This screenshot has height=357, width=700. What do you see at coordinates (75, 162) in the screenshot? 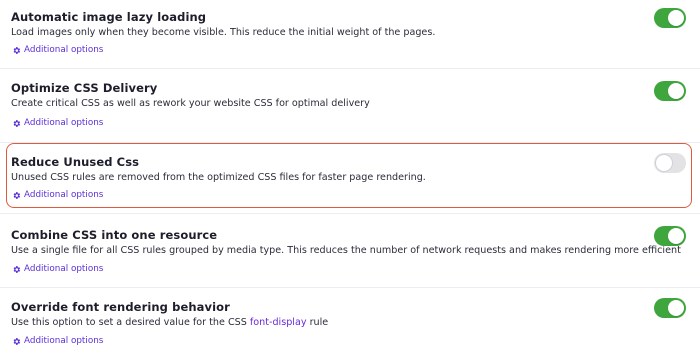
I see `setting-title: Reduce Unused Css` at bounding box center [75, 162].